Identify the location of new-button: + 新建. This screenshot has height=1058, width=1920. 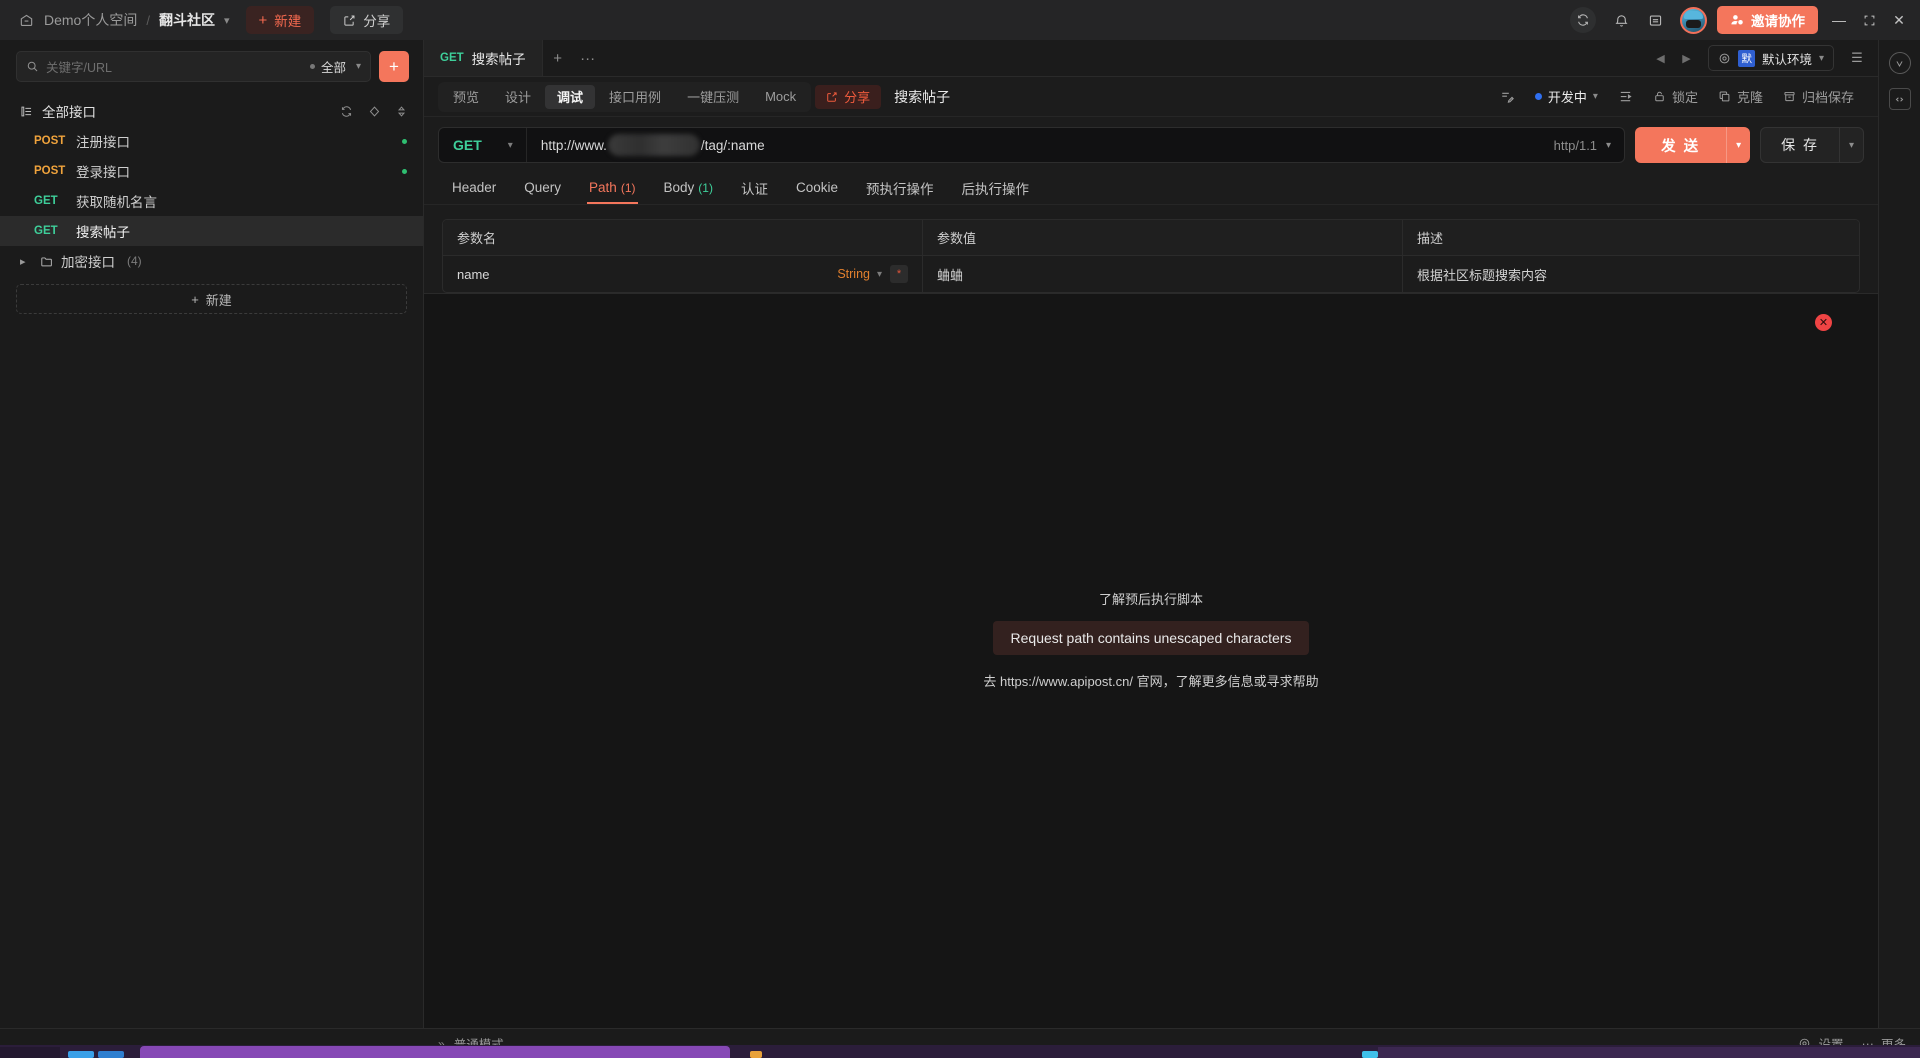
(280, 20).